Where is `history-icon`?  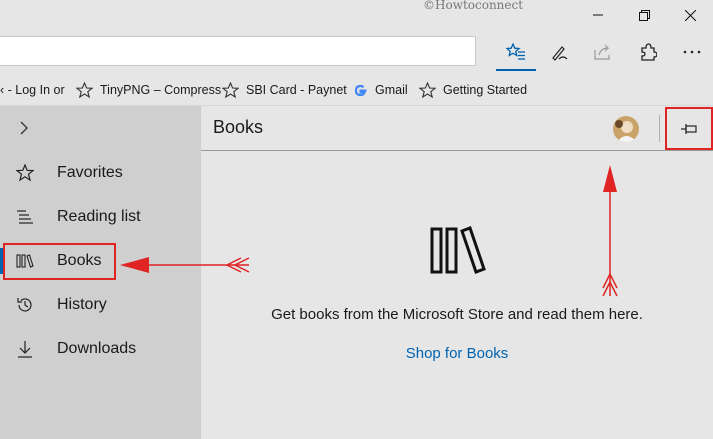 history-icon is located at coordinates (24, 305).